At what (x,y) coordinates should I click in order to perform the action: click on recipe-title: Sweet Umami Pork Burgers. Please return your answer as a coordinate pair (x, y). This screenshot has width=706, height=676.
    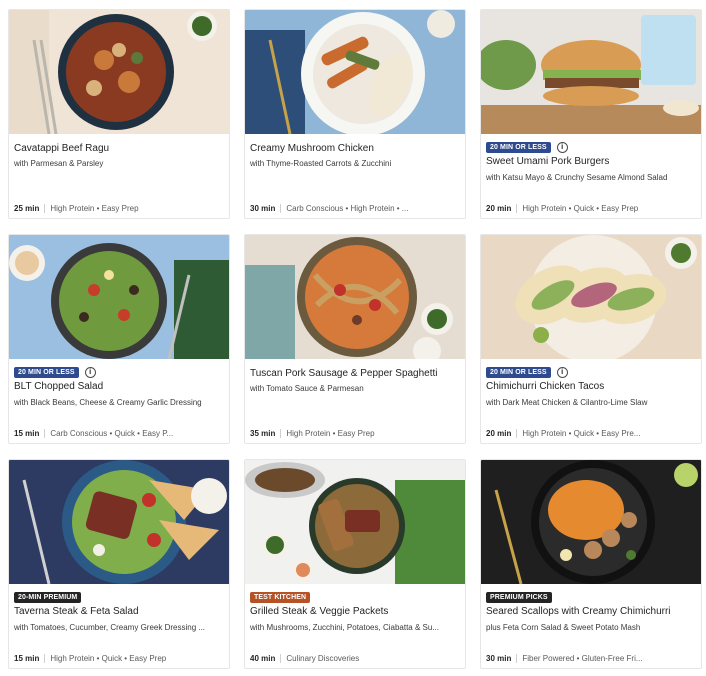
    Looking at the image, I should click on (592, 162).